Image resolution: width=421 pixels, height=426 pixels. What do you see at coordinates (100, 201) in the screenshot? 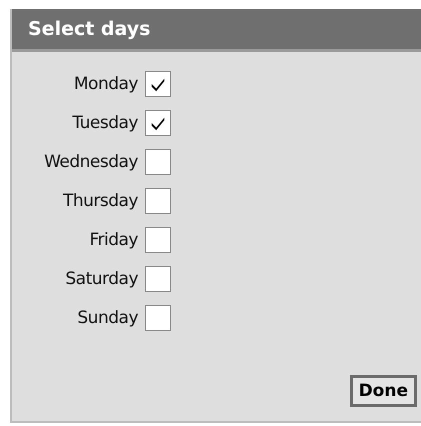
I see `day-label: Thursday` at bounding box center [100, 201].